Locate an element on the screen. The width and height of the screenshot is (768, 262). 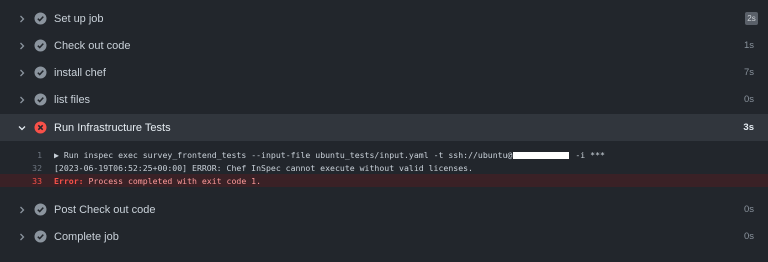
step-name: Run Infrastructure Tests is located at coordinates (112, 127).